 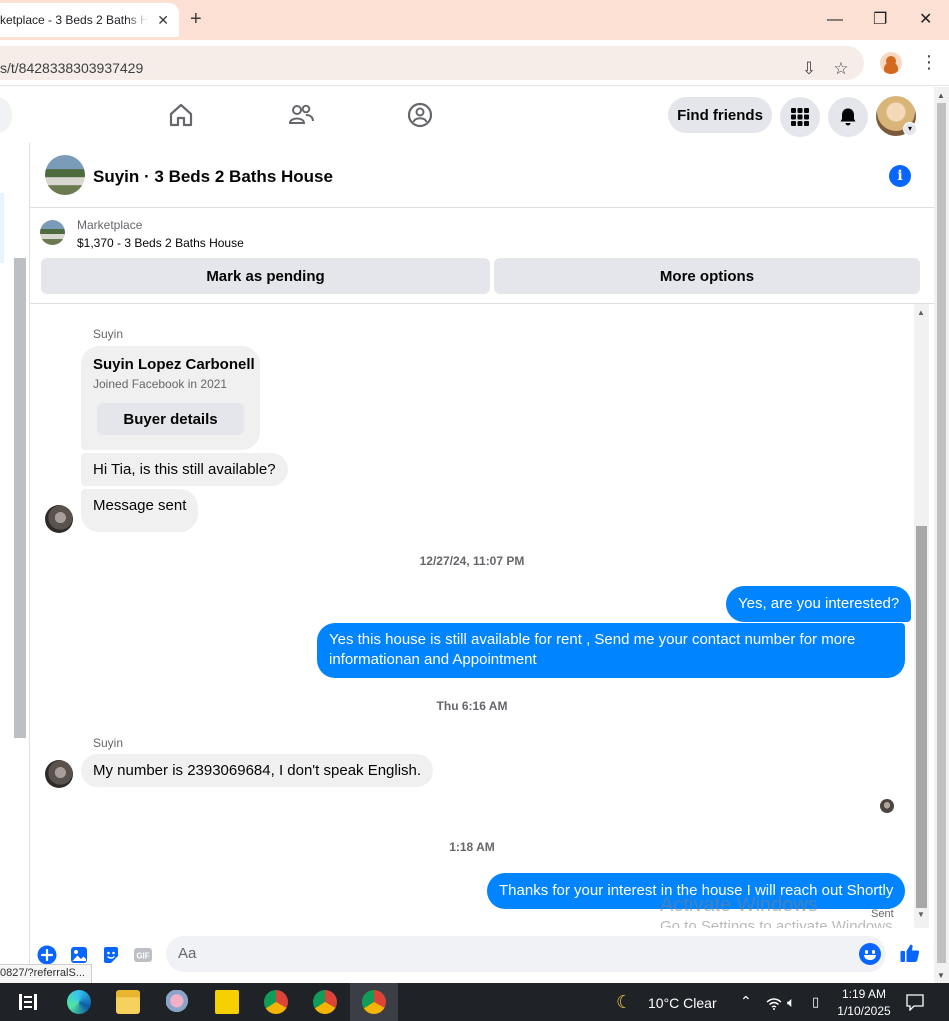 I want to click on page-scrollbar: ▲ ▼, so click(x=941, y=535).